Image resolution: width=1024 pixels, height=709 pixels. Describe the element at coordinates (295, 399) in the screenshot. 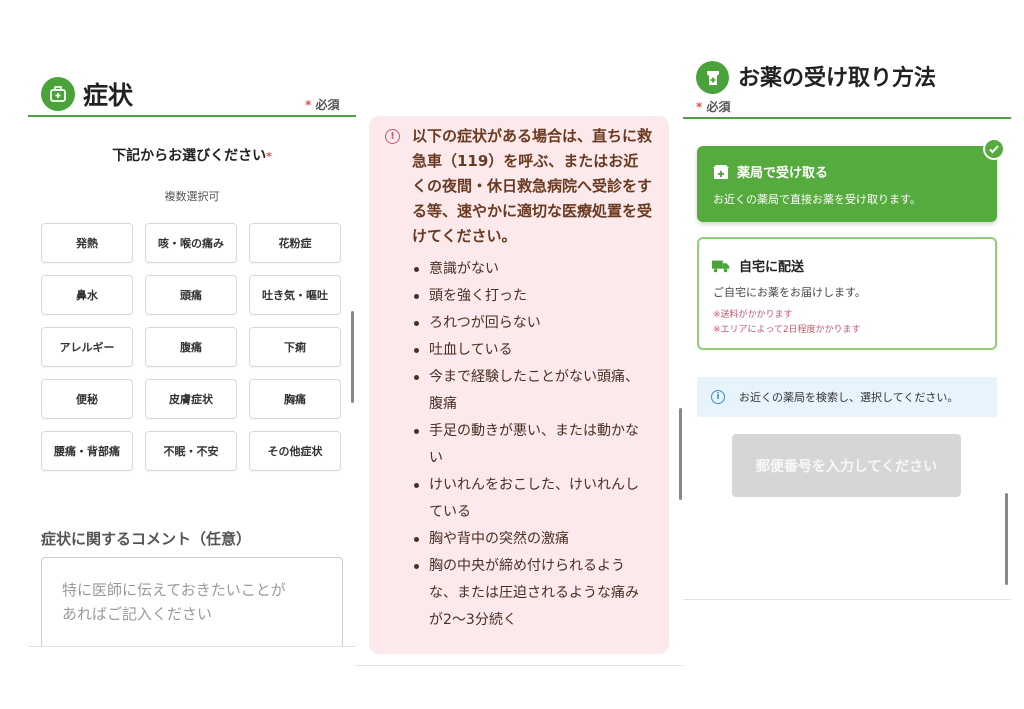

I see `symptom-chip: 胸痛` at that location.